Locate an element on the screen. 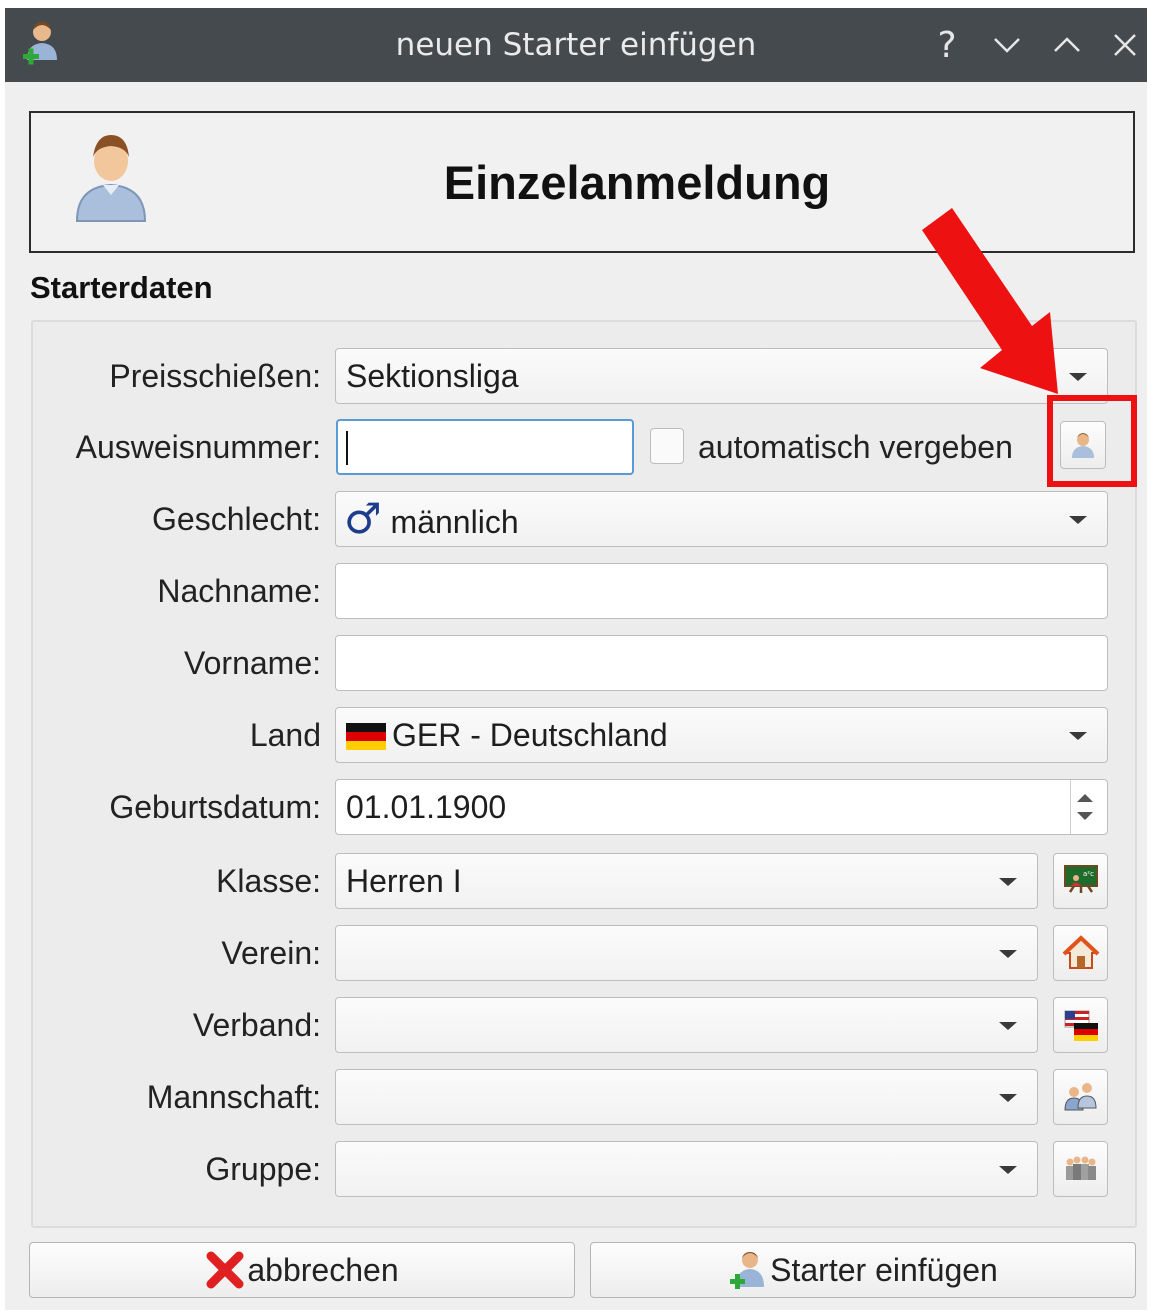 The height and width of the screenshot is (1315, 1153). ausweisnummer-input is located at coordinates (485, 447).